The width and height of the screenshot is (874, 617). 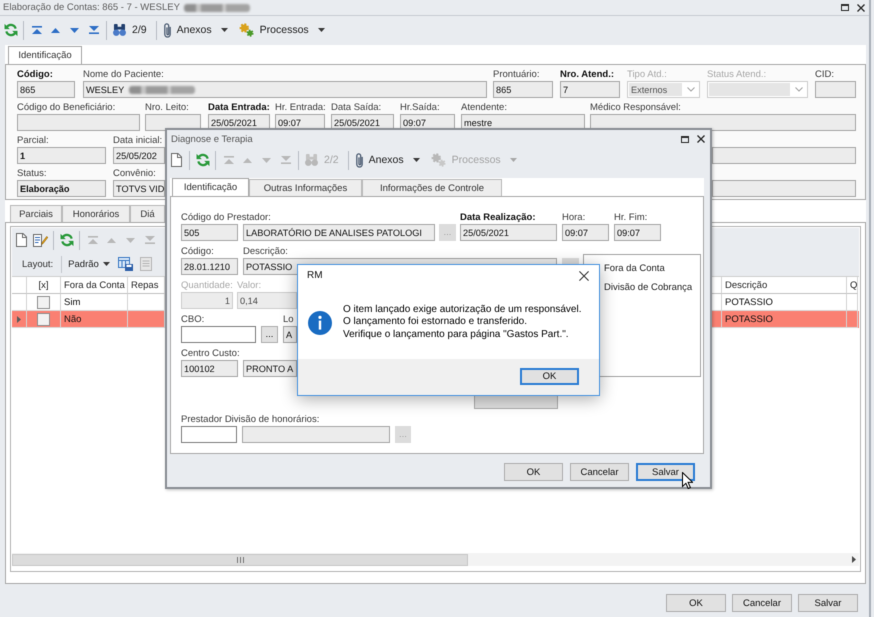 I want to click on tab: Honorários, so click(x=96, y=213).